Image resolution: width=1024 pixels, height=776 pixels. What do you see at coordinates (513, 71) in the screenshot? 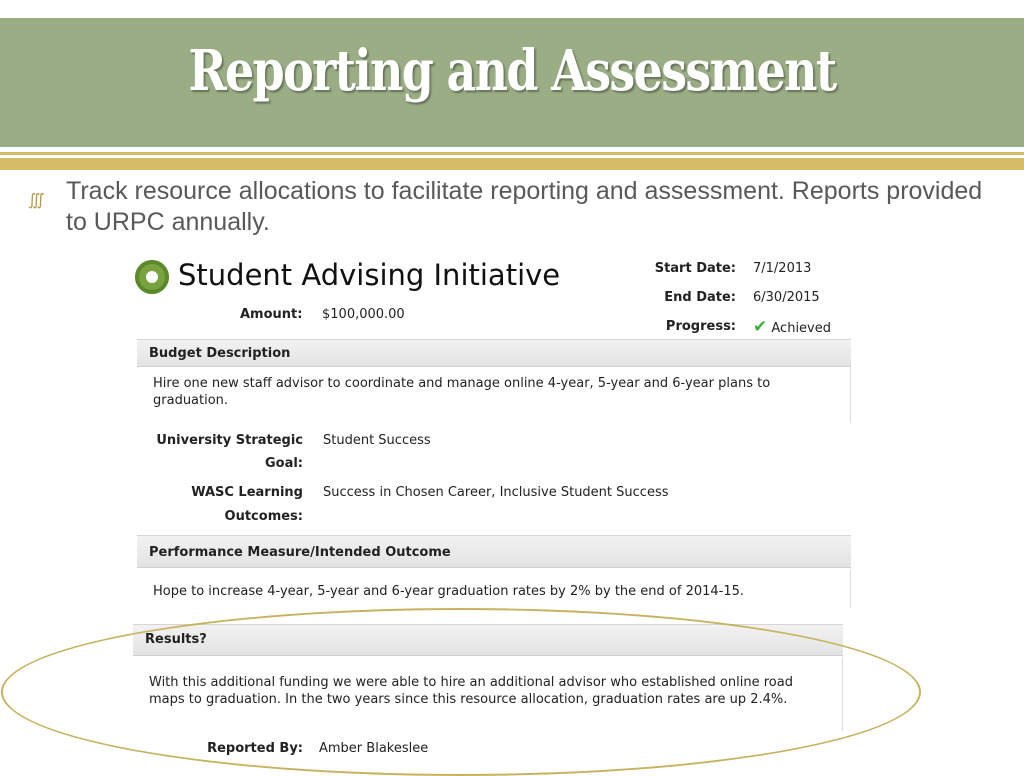
I see `slide-title: Reporting and Assessment` at bounding box center [513, 71].